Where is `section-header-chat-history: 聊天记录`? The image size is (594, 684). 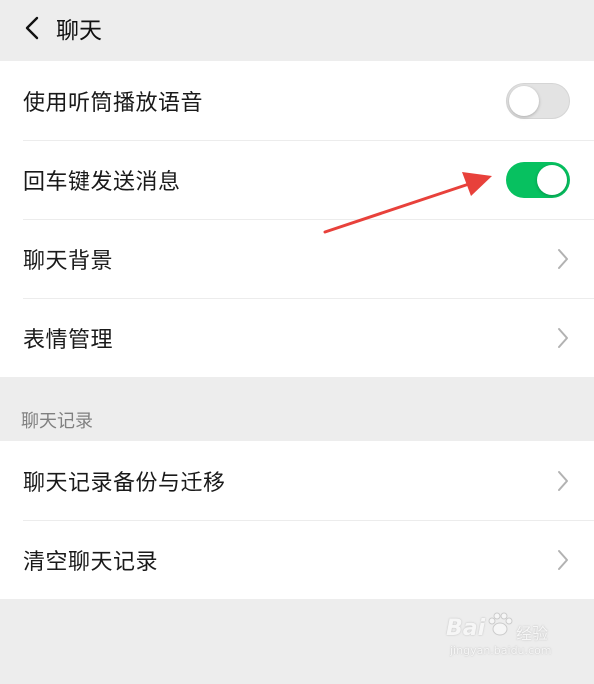 section-header-chat-history: 聊天记录 is located at coordinates (57, 421).